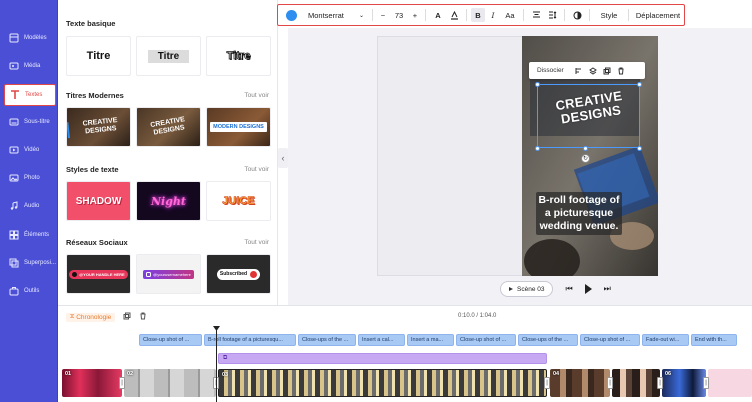 Image resolution: width=752 pixels, height=402 pixels. Describe the element at coordinates (552, 15) in the screenshot. I see `line-spacing-icon` at that location.